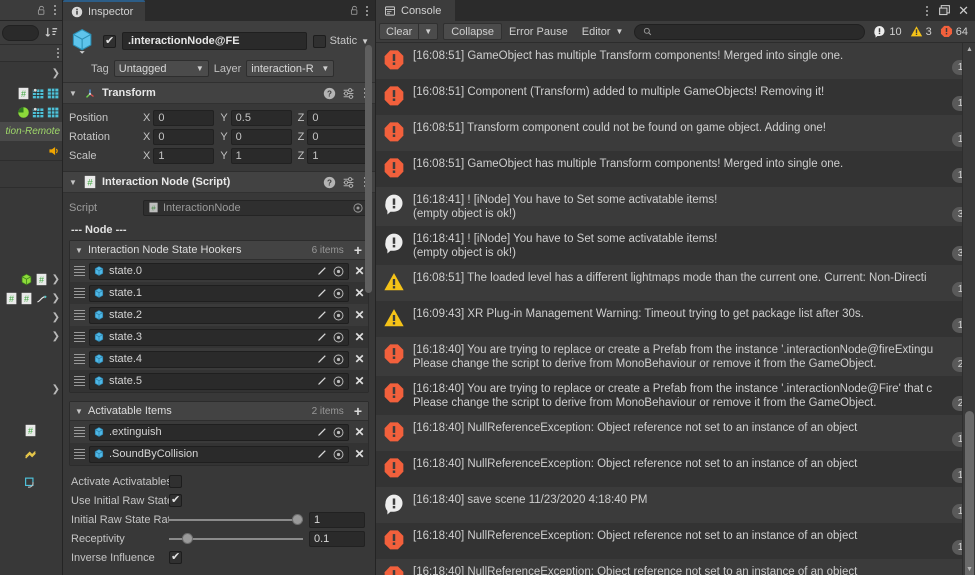 This screenshot has width=975, height=575. I want to click on rotation-y-input: 0, so click(261, 136).